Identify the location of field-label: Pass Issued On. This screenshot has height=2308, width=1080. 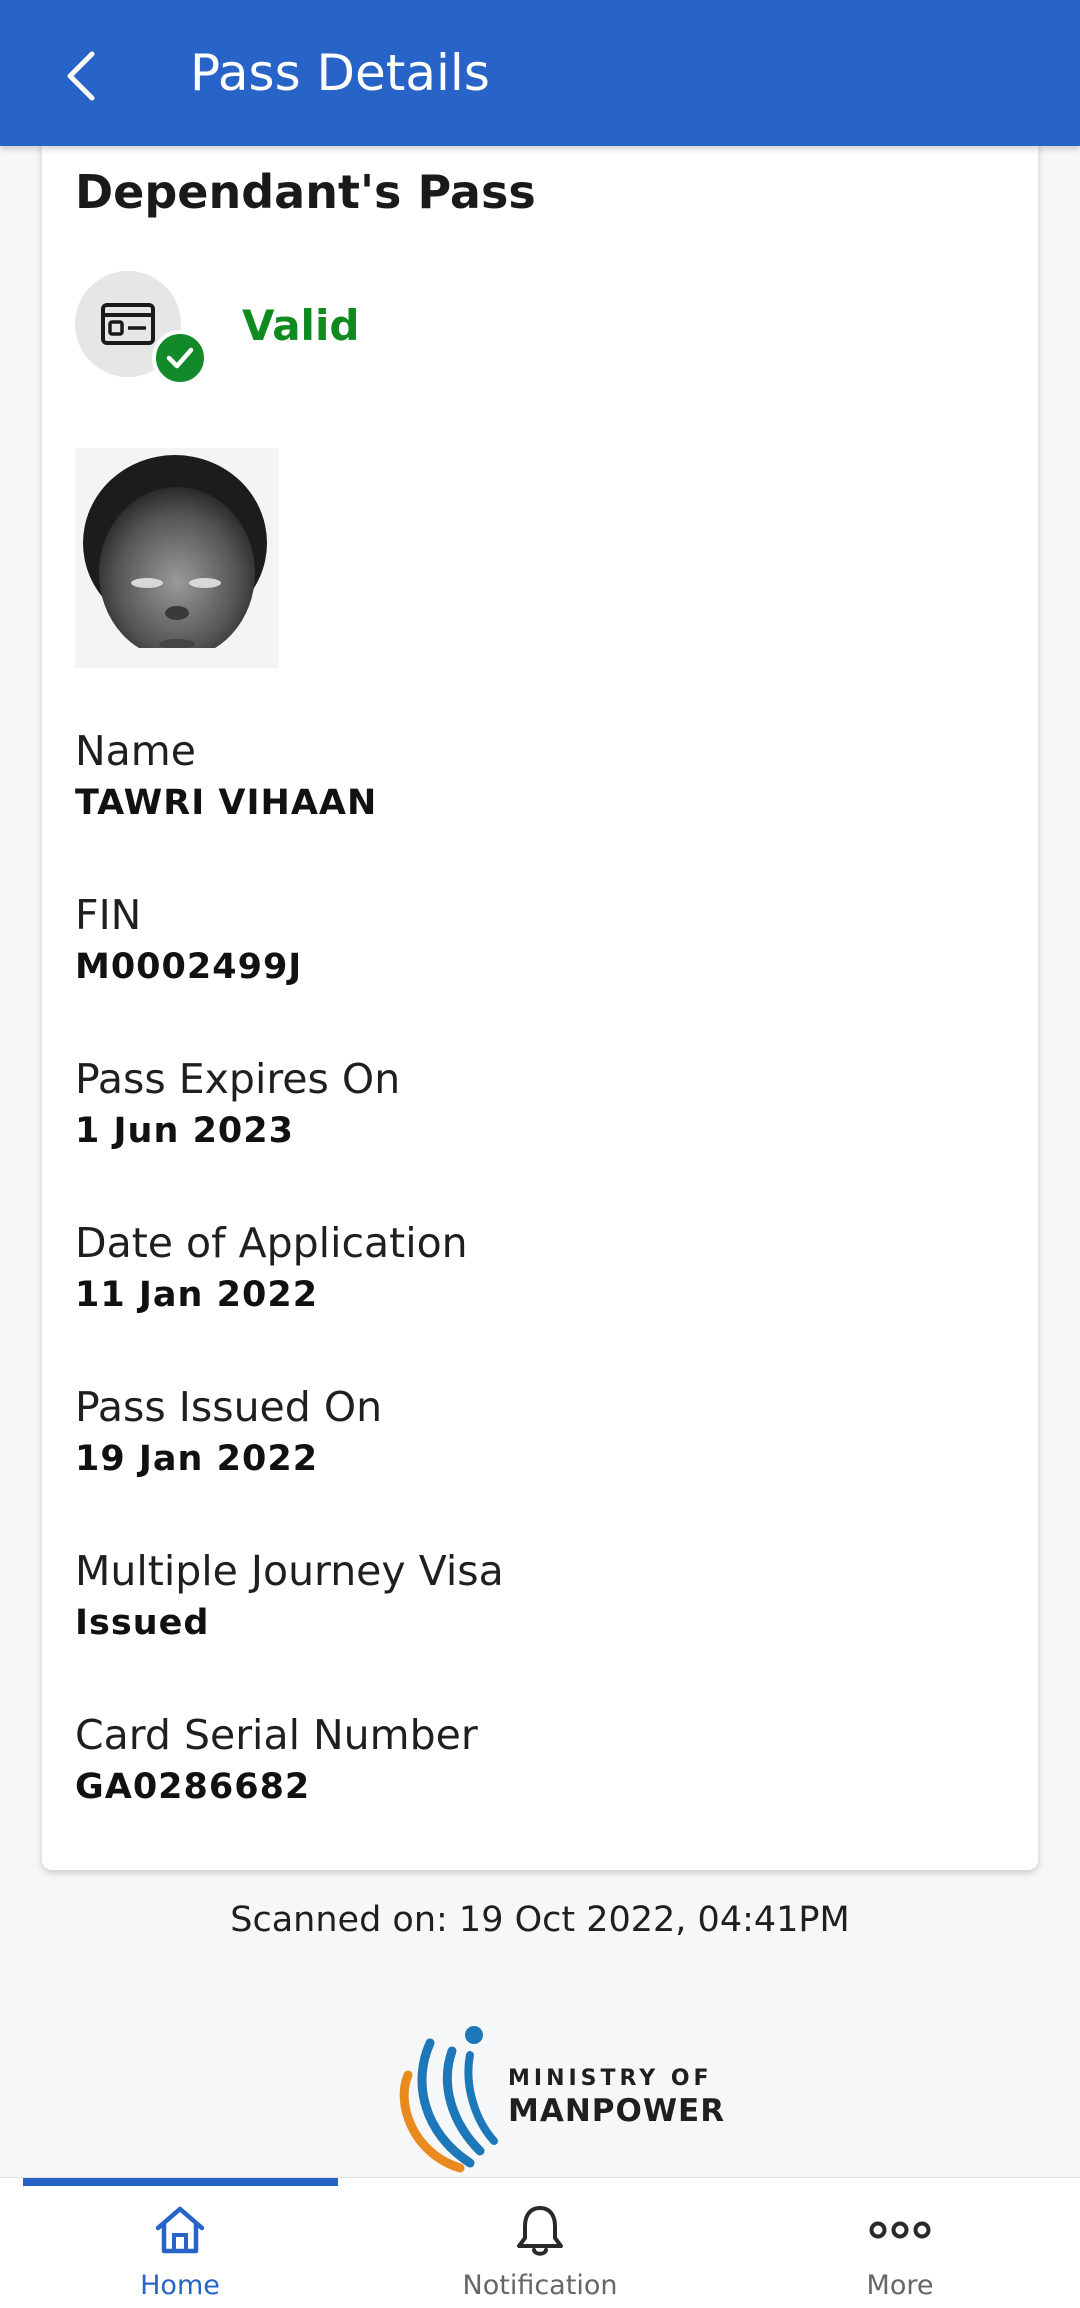
(229, 1407).